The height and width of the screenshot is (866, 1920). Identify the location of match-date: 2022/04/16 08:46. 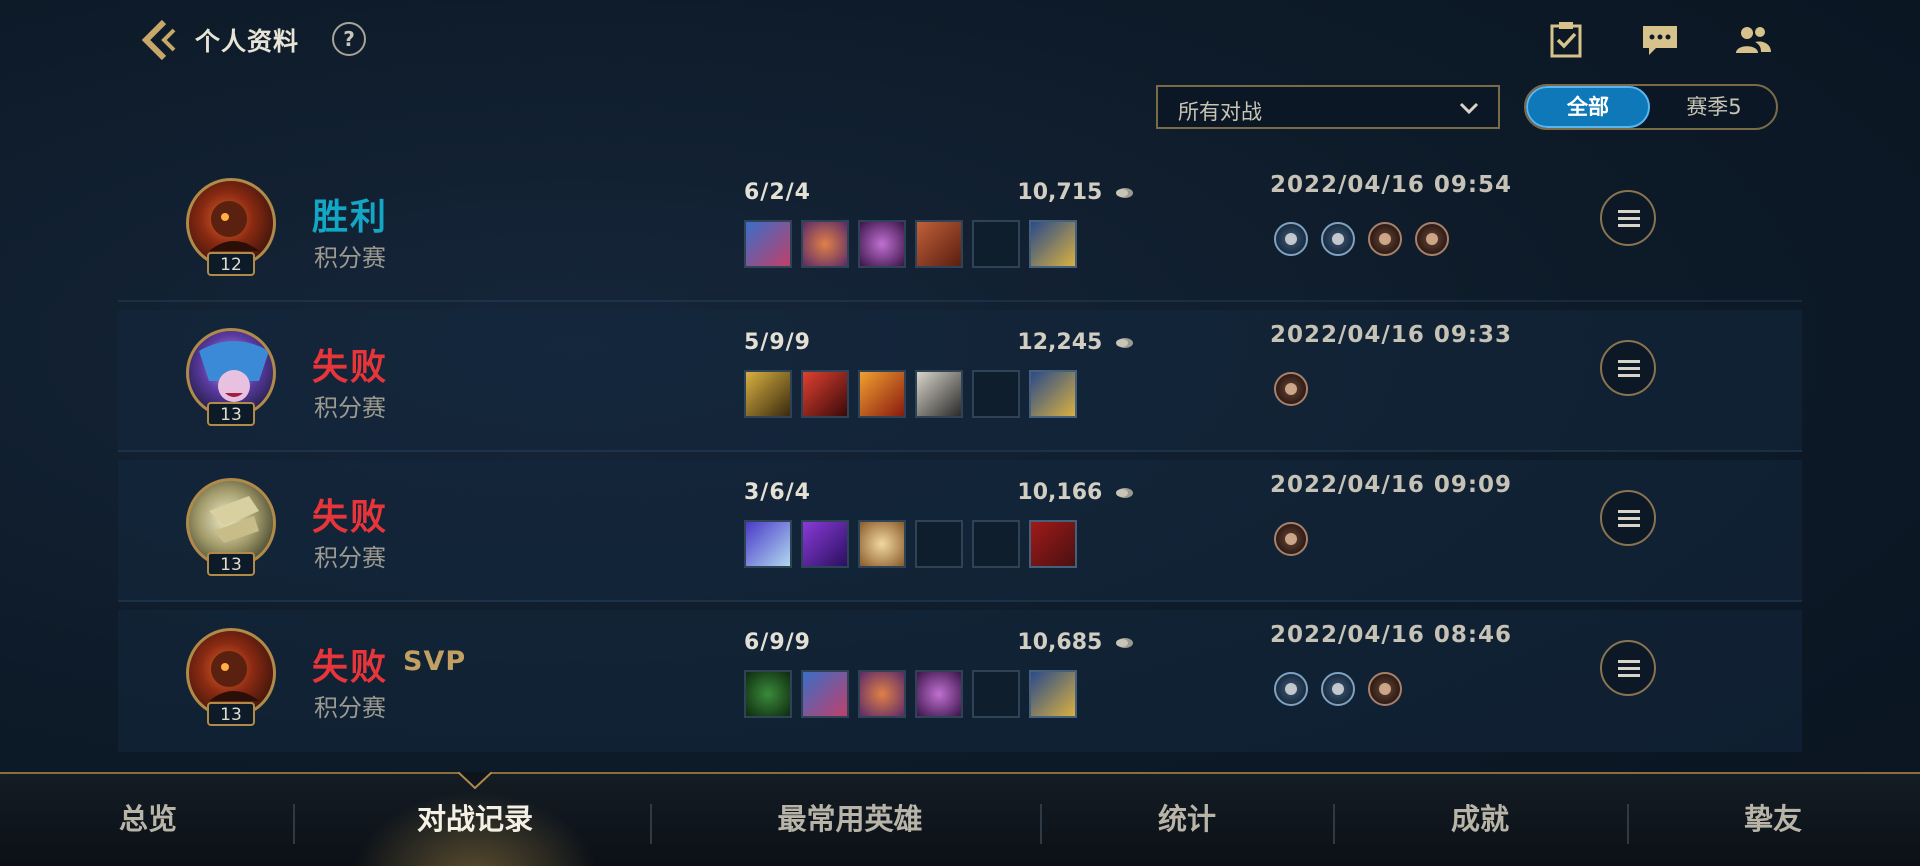
(1391, 635).